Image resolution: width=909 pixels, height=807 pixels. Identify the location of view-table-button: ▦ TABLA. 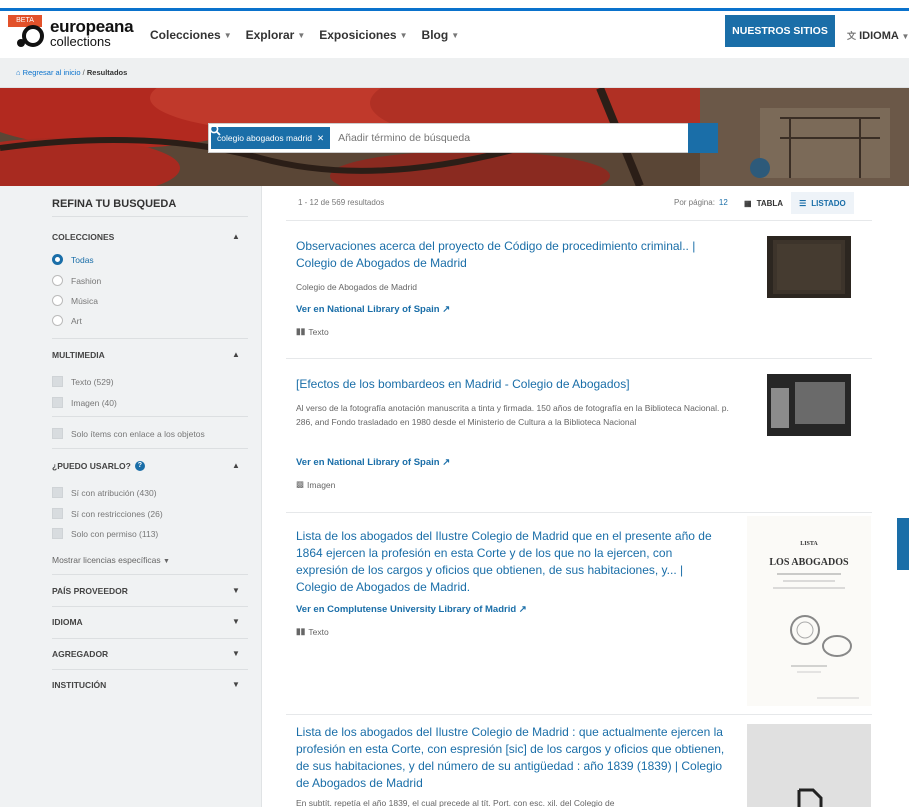
(763, 203).